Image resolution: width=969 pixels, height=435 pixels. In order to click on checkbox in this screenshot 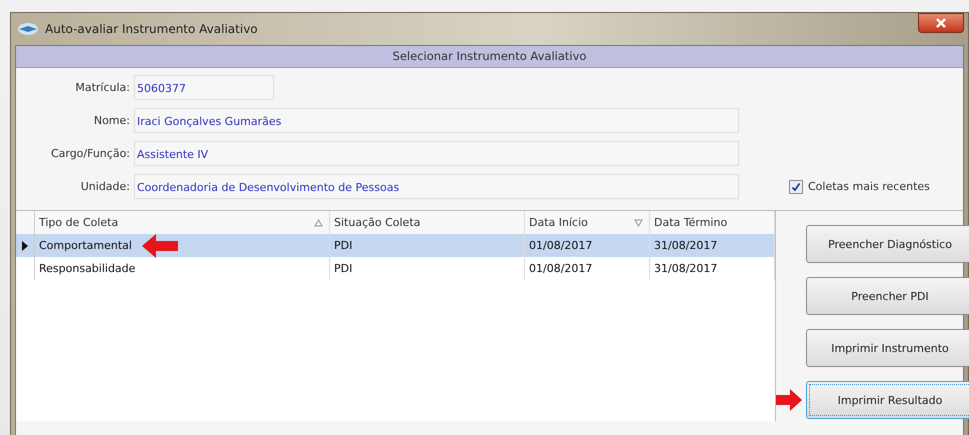, I will do `click(796, 187)`.